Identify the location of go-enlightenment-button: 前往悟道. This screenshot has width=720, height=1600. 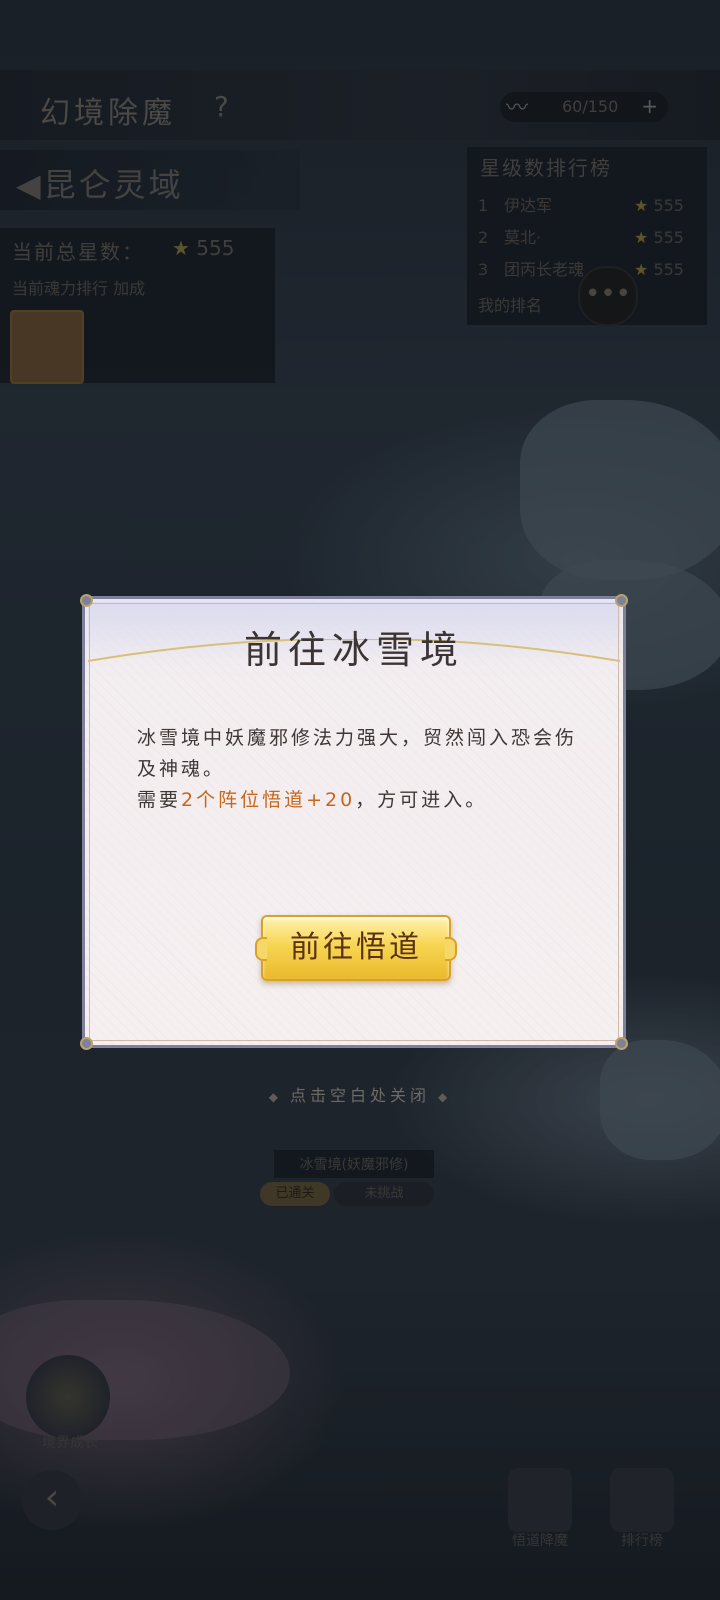
(356, 948).